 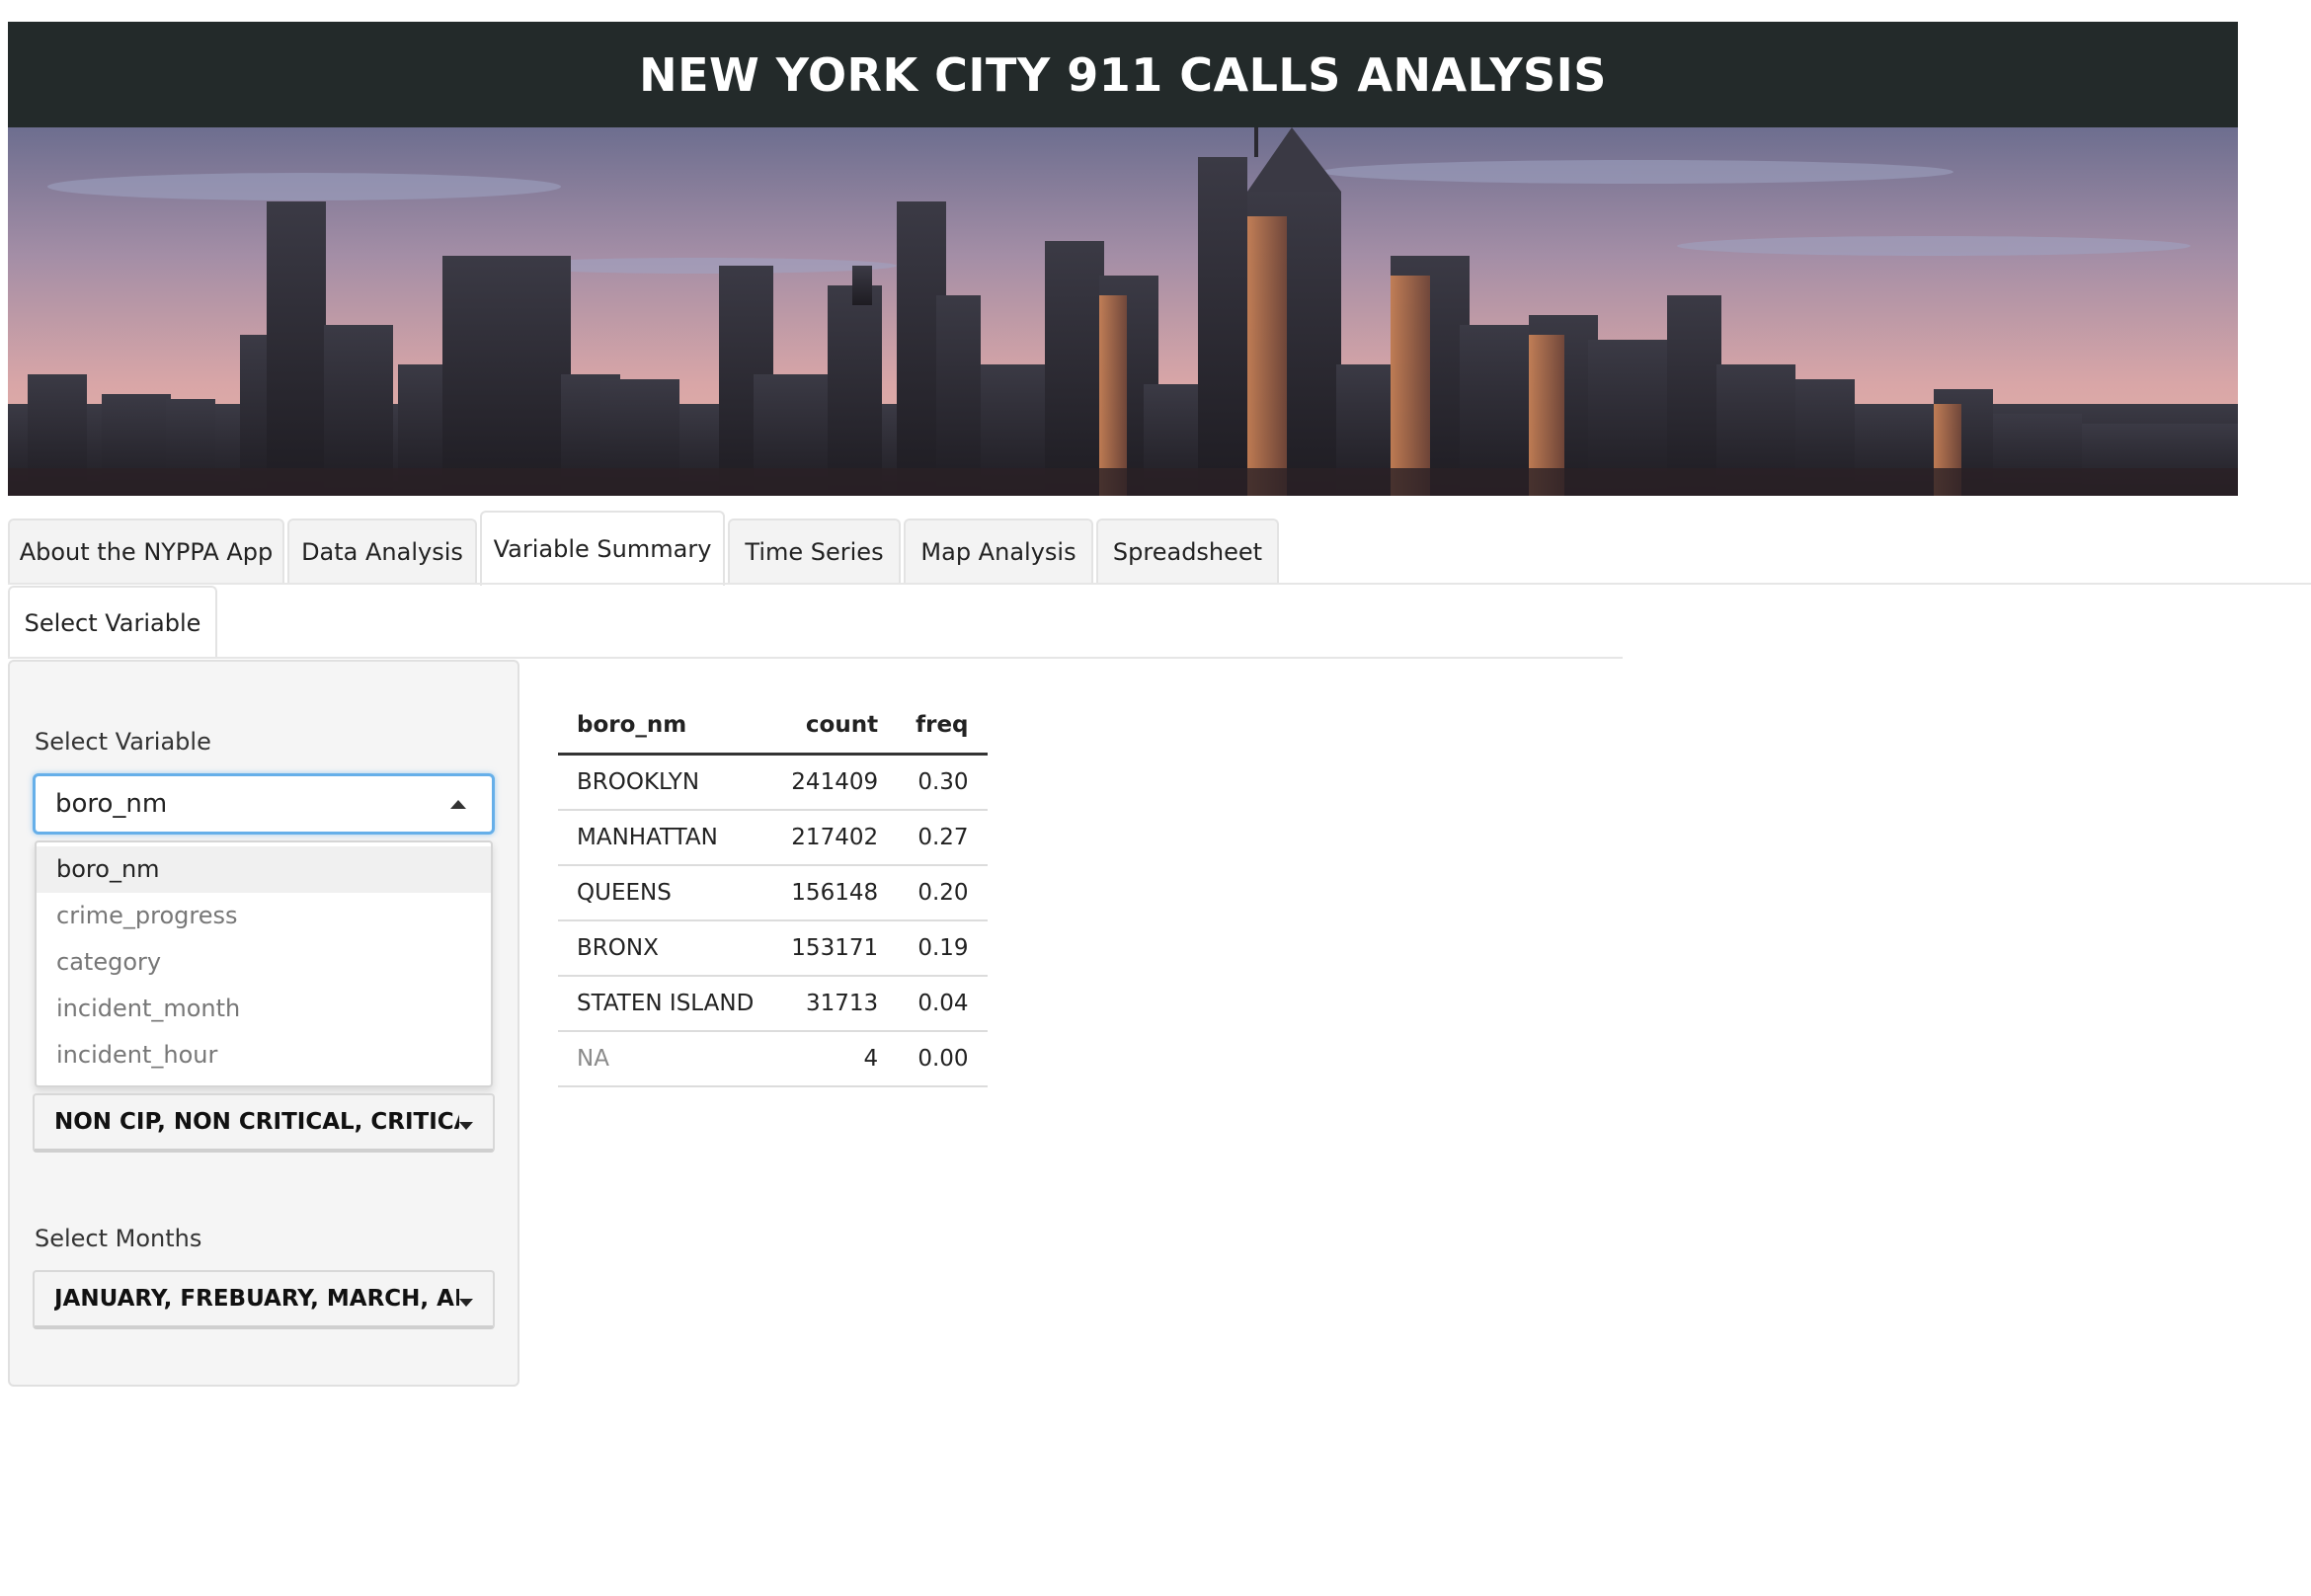 What do you see at coordinates (458, 804) in the screenshot?
I see `caret-up-icon` at bounding box center [458, 804].